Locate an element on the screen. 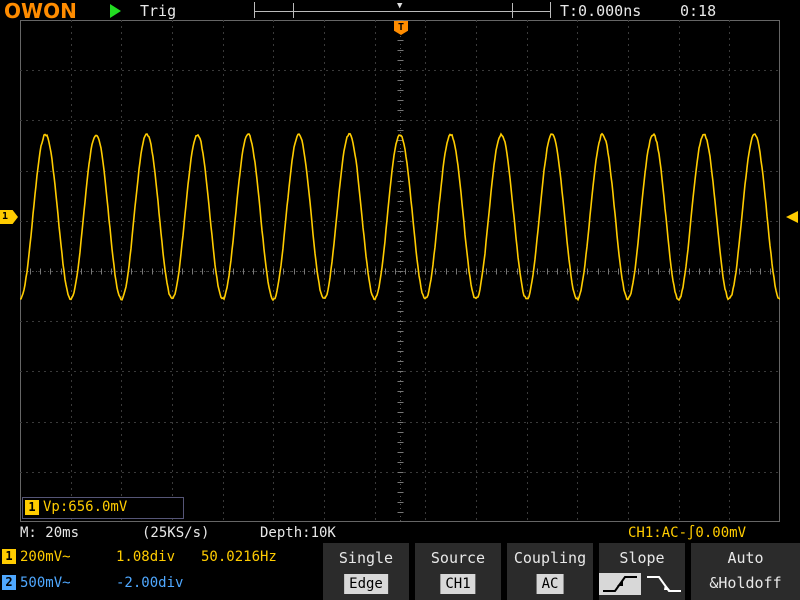 This screenshot has width=800, height=600. menu-slope: Slope is located at coordinates (642, 571).